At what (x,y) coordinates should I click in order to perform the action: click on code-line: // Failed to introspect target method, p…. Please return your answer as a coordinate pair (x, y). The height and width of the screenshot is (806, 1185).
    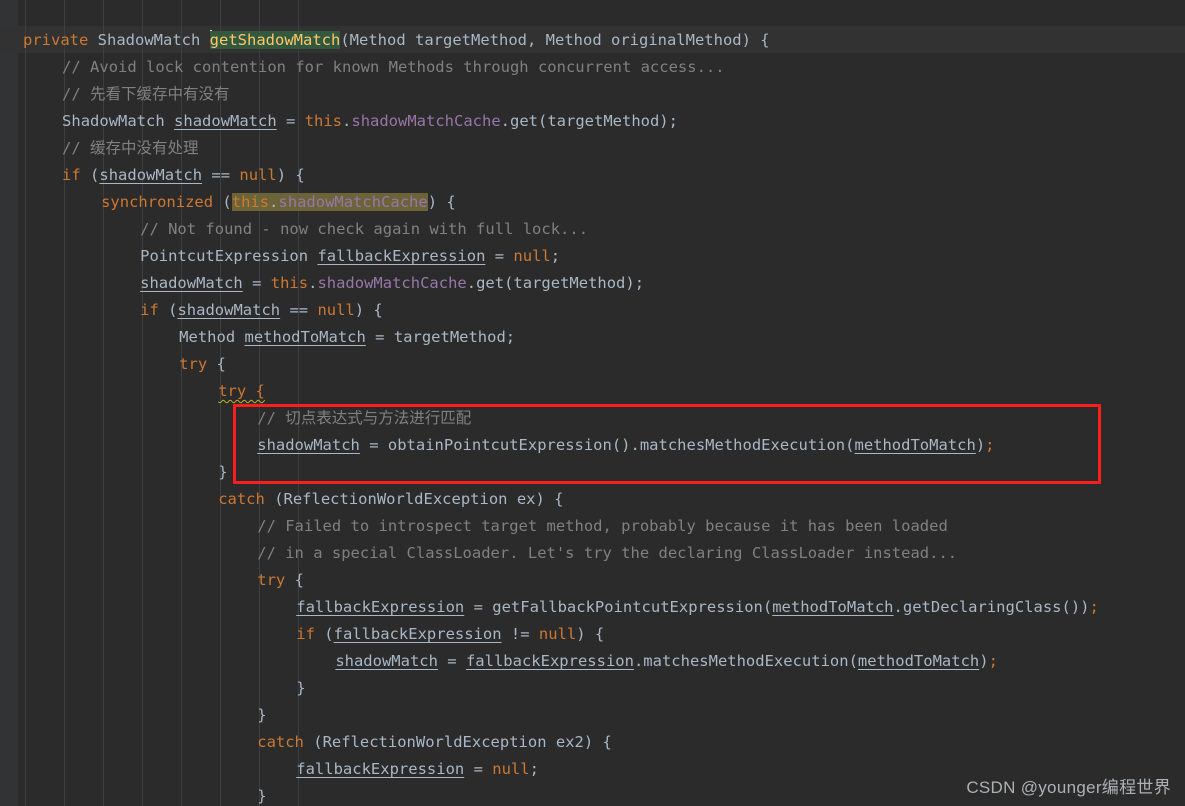
    Looking at the image, I should click on (592, 526).